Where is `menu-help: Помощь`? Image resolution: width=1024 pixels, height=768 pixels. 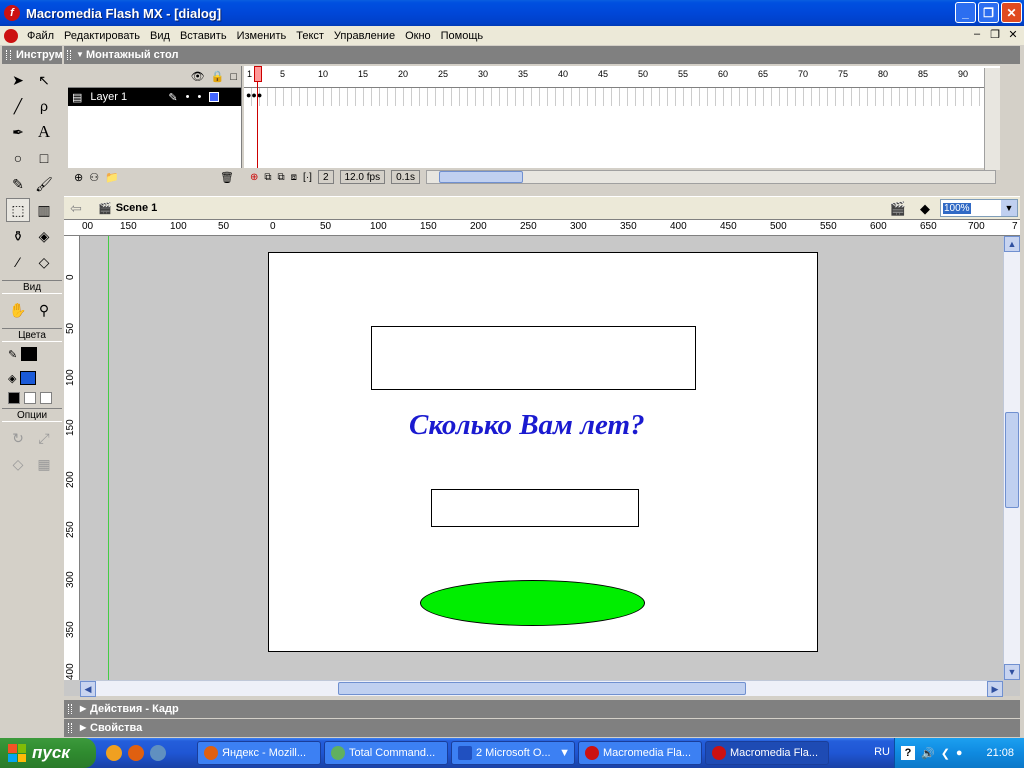 menu-help: Помощь is located at coordinates (462, 36).